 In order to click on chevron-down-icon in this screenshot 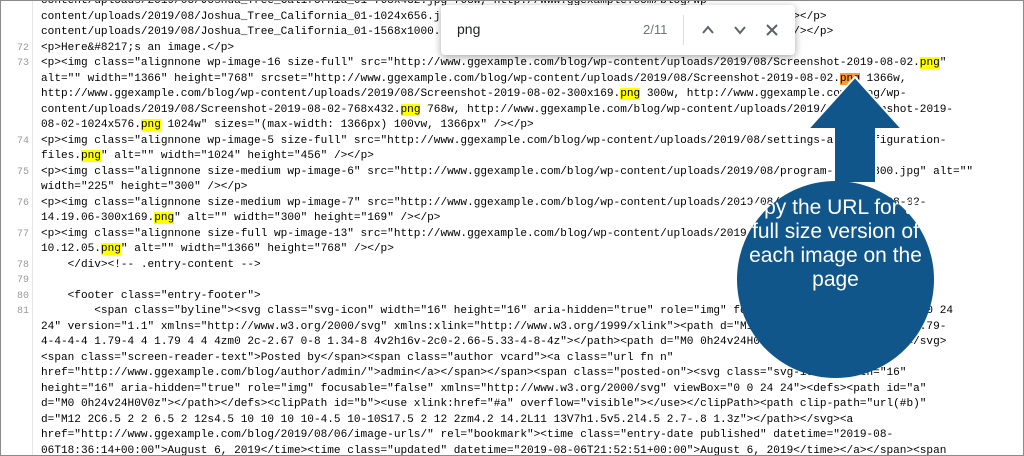, I will do `click(740, 30)`.